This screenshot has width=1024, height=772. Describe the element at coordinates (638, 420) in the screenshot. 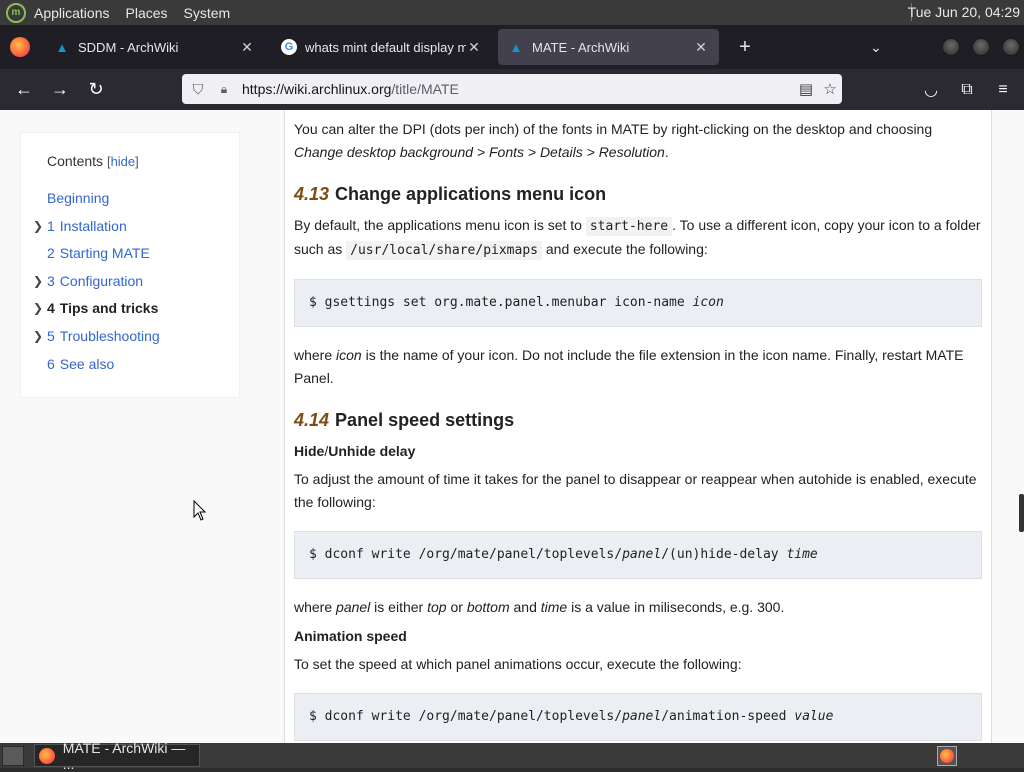

I see `section-heading-4-14: 4.14 Panel speed settings` at that location.